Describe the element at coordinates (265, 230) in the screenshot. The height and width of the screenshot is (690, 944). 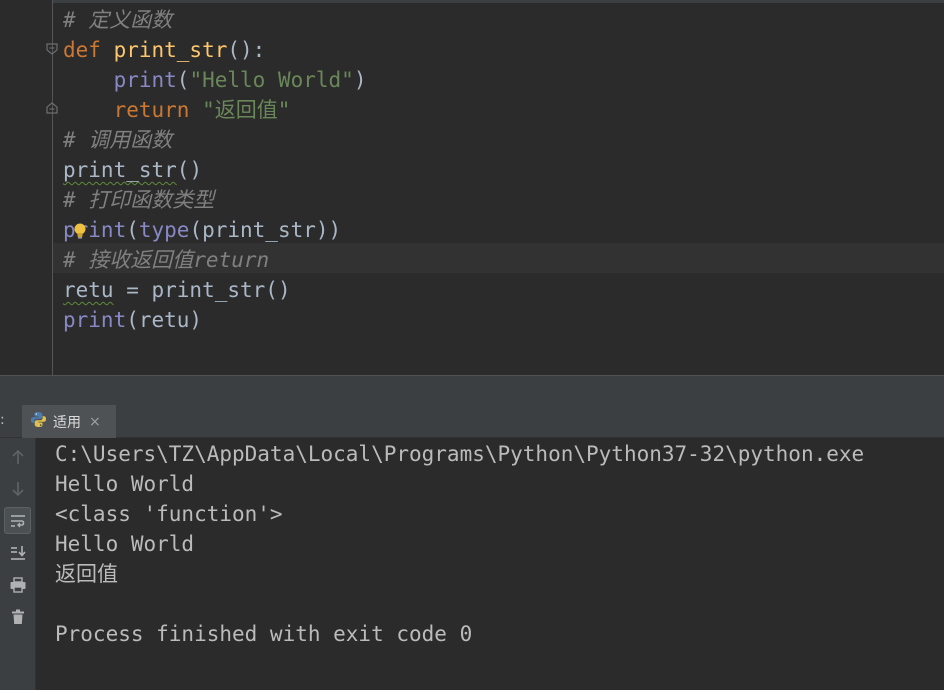
I see `code-token: (print_str))` at that location.